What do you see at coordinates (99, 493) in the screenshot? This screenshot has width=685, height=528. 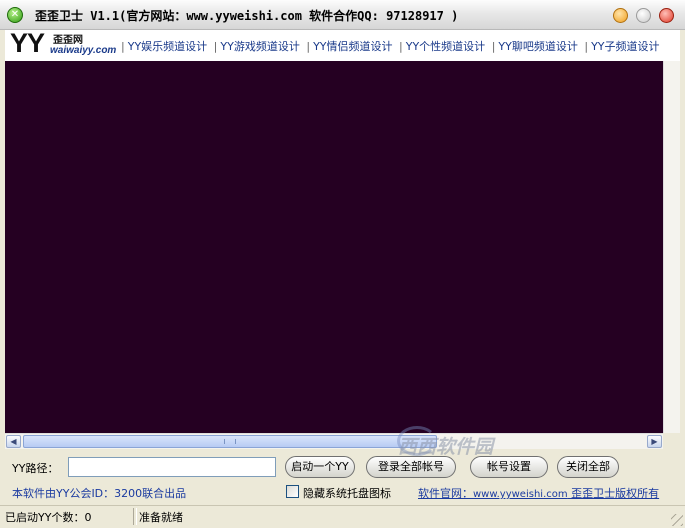 I see `credit-text: 本软件由YY公会ID：3200联合出品` at bounding box center [99, 493].